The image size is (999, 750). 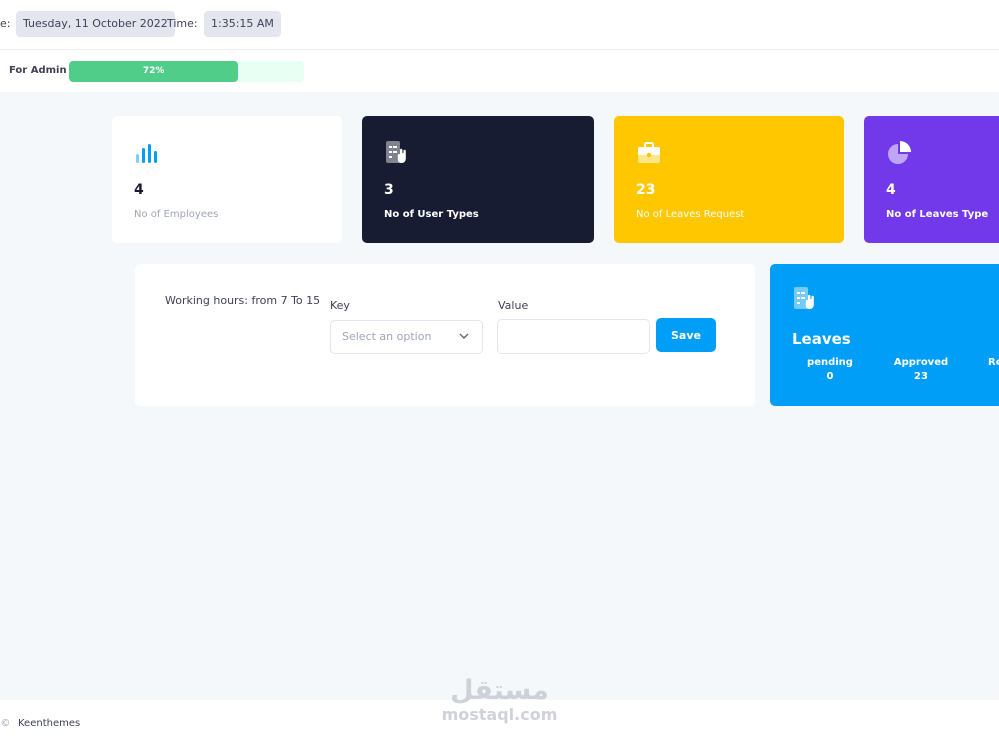 What do you see at coordinates (227, 179) in the screenshot?
I see `employees-card: 4 No of Employees` at bounding box center [227, 179].